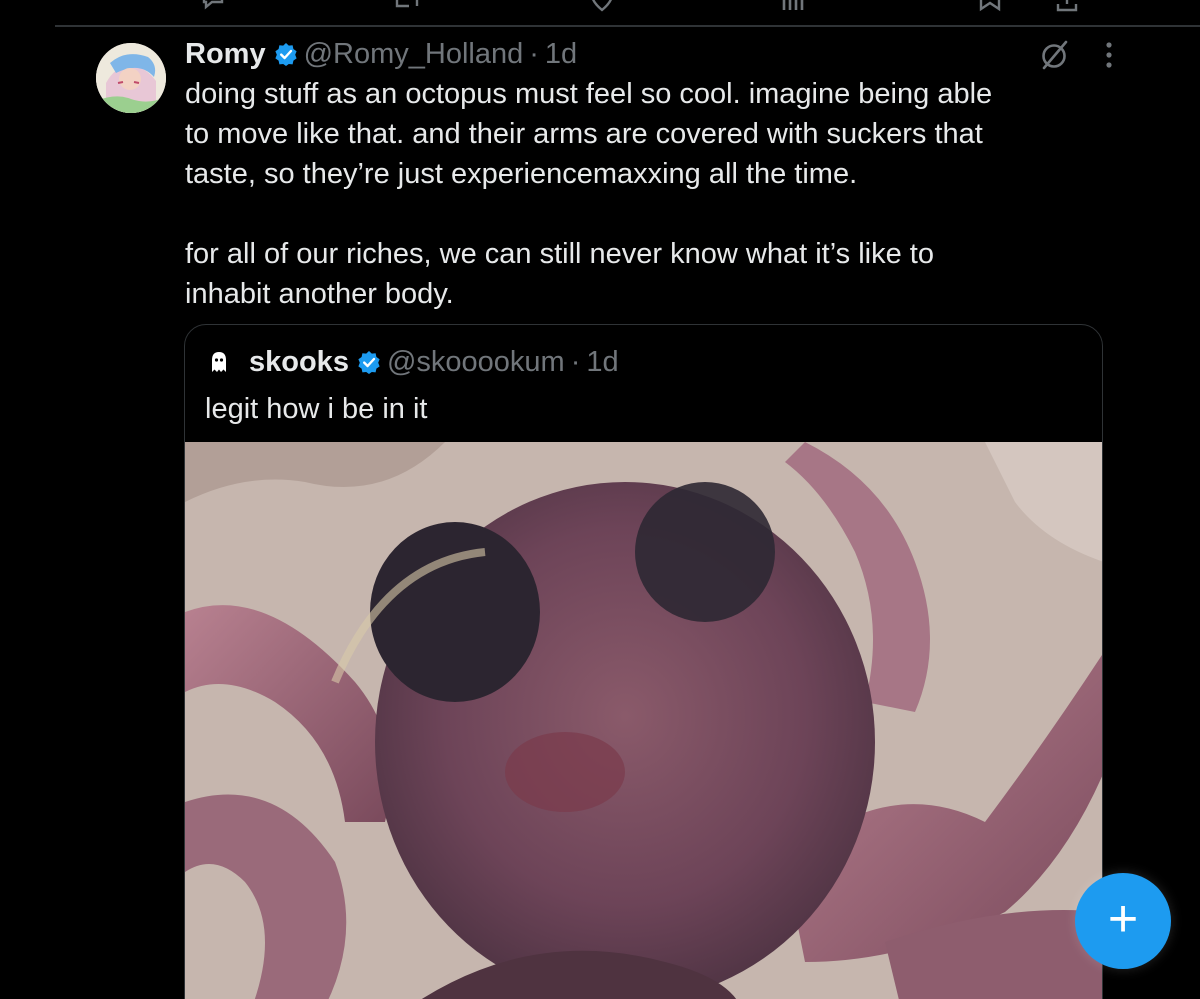 Image resolution: width=1200 pixels, height=999 pixels. Describe the element at coordinates (602, 362) in the screenshot. I see `quoted-tweet-timestamp: 1d` at that location.